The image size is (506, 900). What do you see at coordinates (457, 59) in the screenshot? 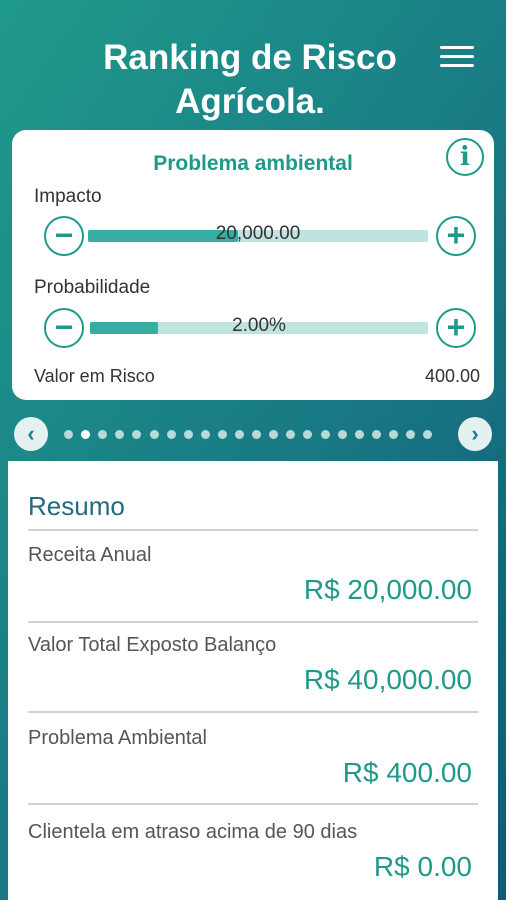
I see `hamburger-menu-icon` at bounding box center [457, 59].